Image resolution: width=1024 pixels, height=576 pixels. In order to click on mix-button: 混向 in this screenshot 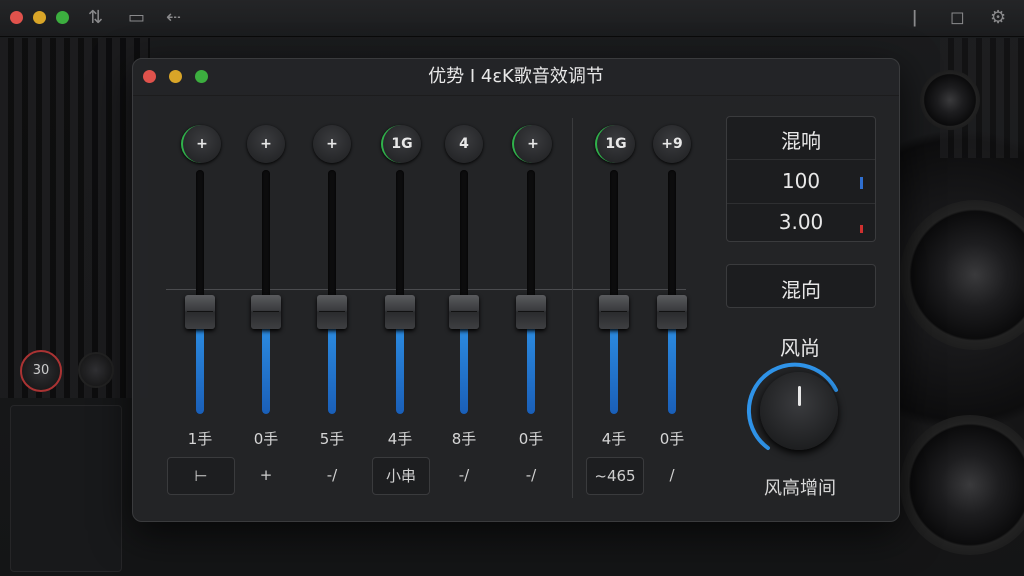, I will do `click(801, 286)`.